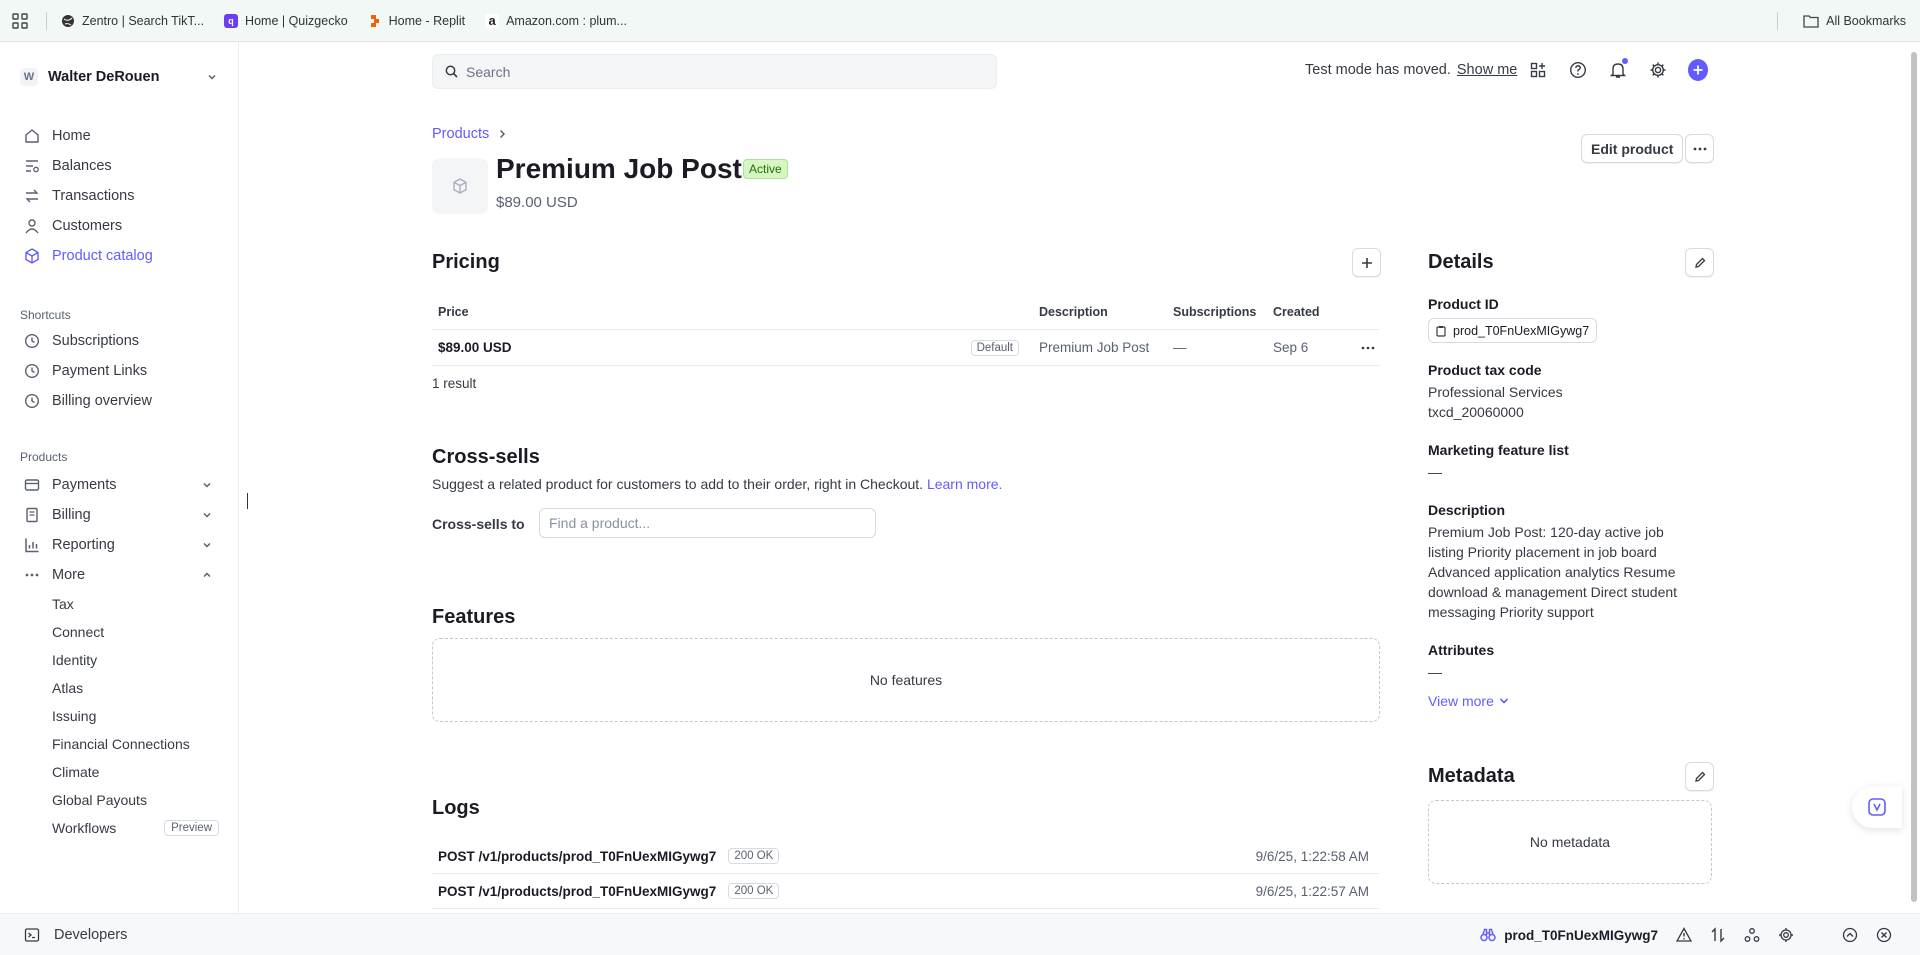 Image resolution: width=1920 pixels, height=955 pixels. I want to click on expand-up-icon, so click(1850, 935).